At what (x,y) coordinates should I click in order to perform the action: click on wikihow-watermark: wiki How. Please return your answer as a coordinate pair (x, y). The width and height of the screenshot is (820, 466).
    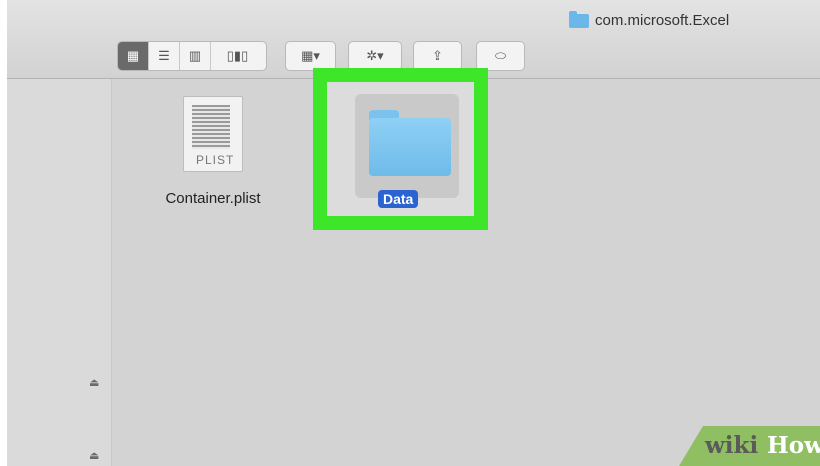
    Looking at the image, I should click on (749, 446).